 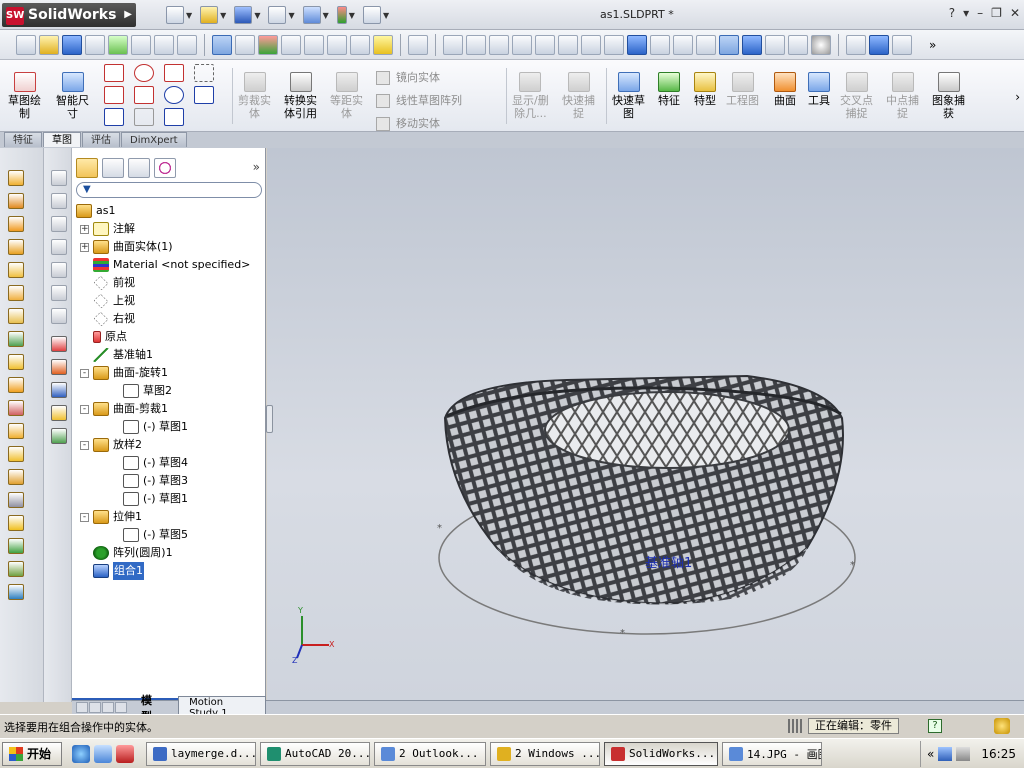 I want to click on taskbar-item: 14.JPG - 画图, so click(x=772, y=753).